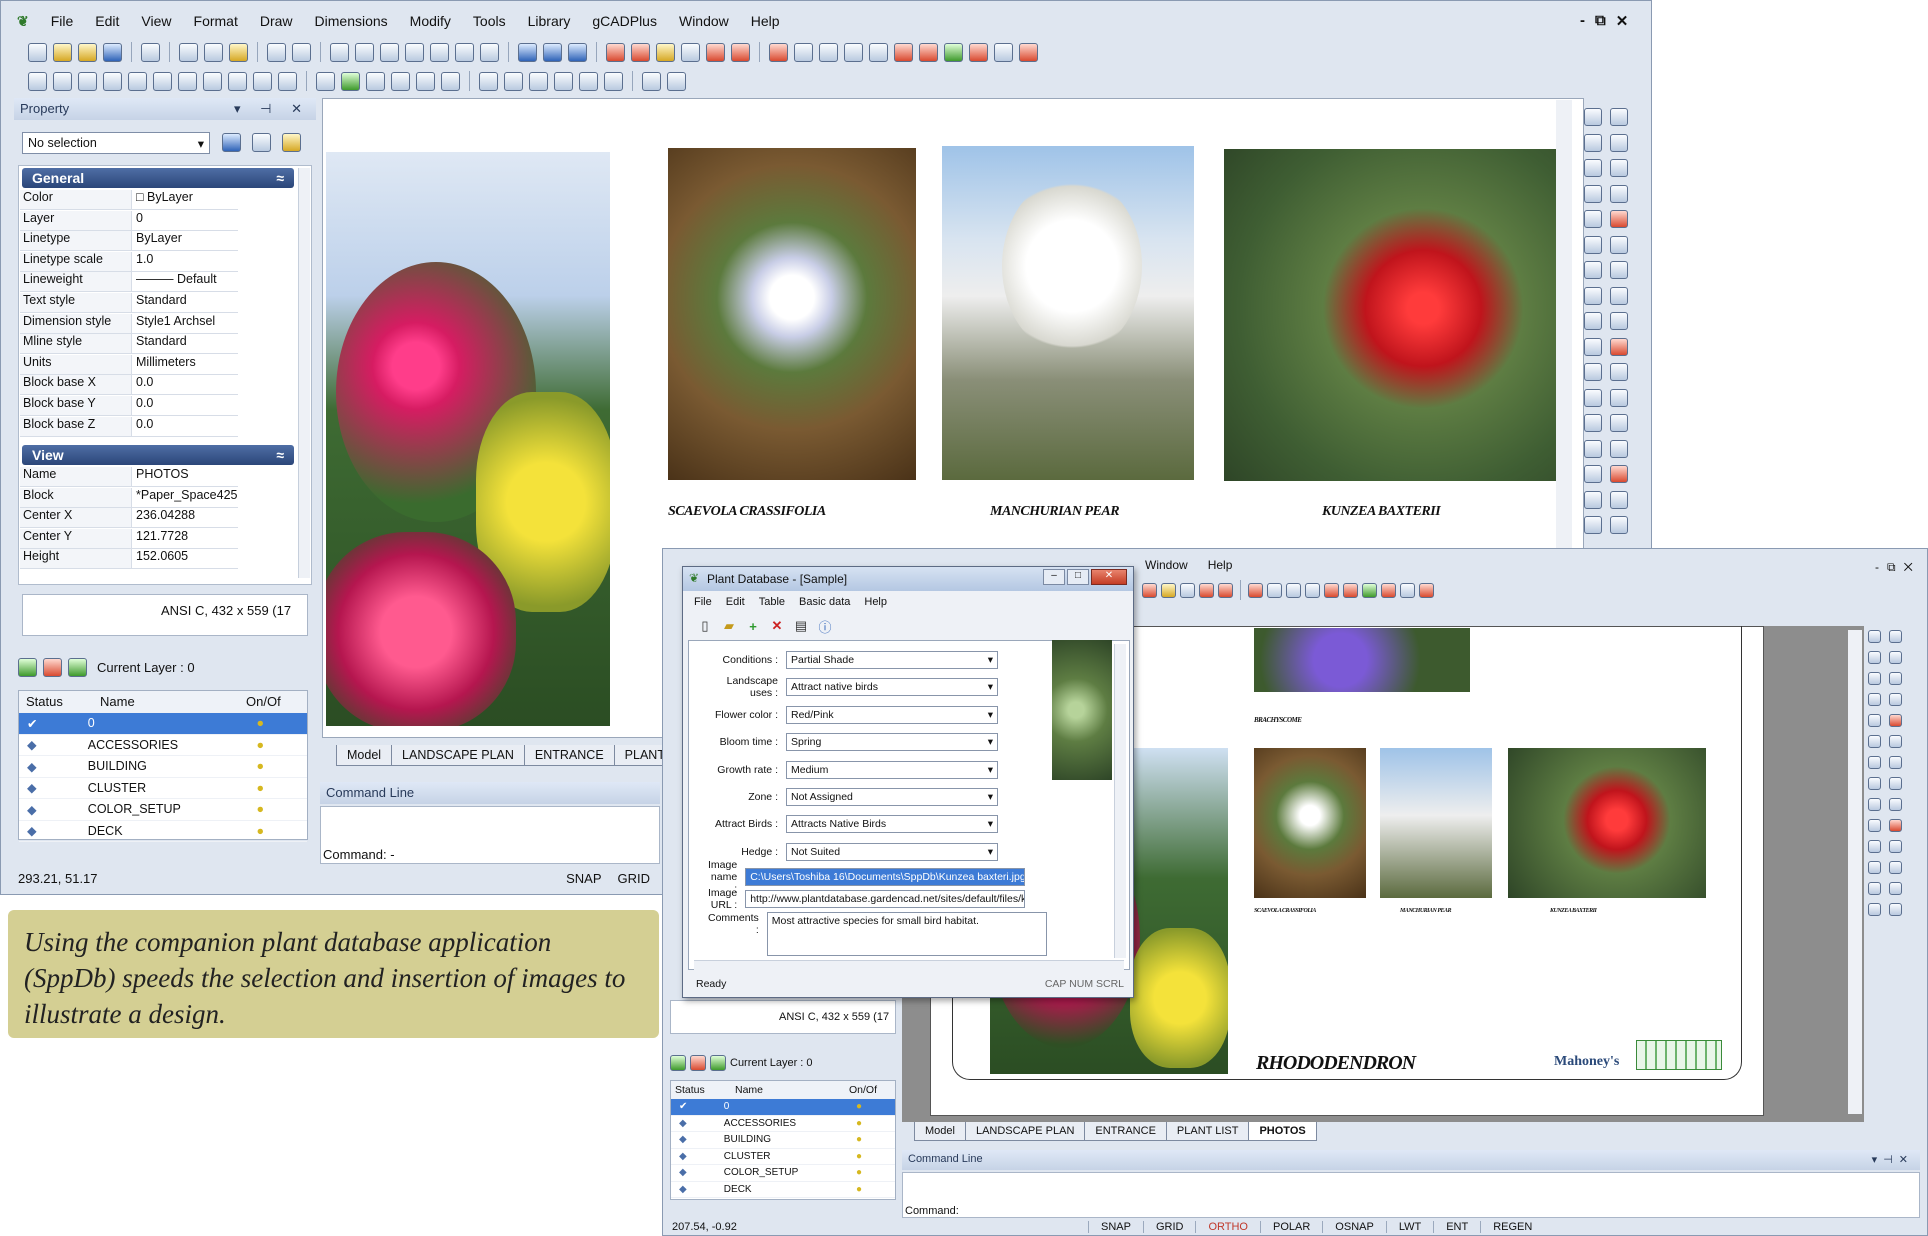  What do you see at coordinates (291, 142) in the screenshot?
I see `quick-select-icon` at bounding box center [291, 142].